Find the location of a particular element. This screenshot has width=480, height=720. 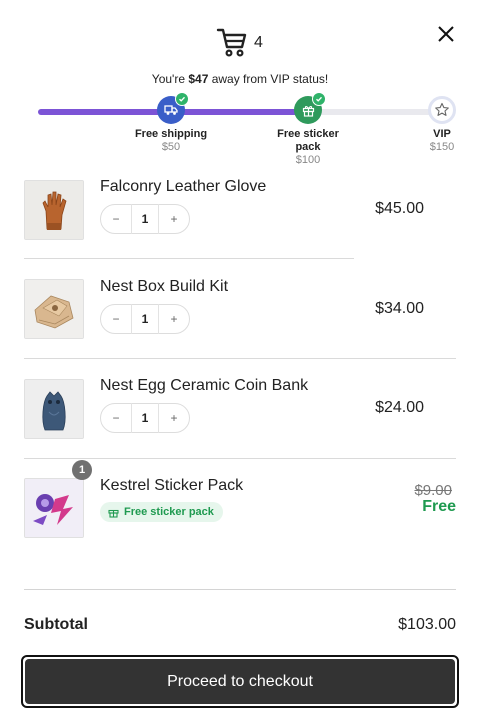

product-image-leather-glove is located at coordinates (54, 210).